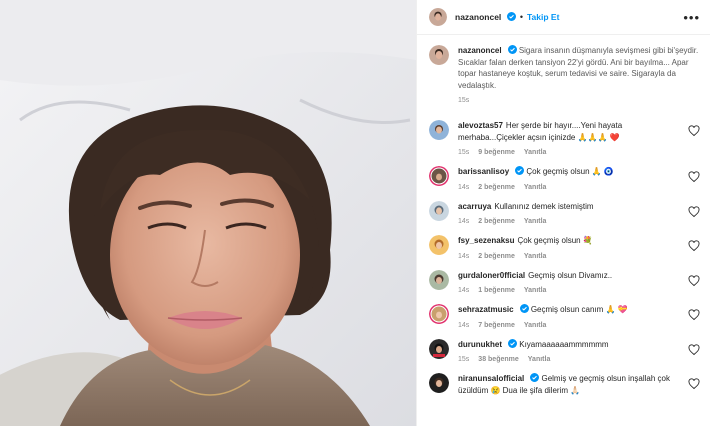  I want to click on follow-button: Takip Et, so click(543, 17).